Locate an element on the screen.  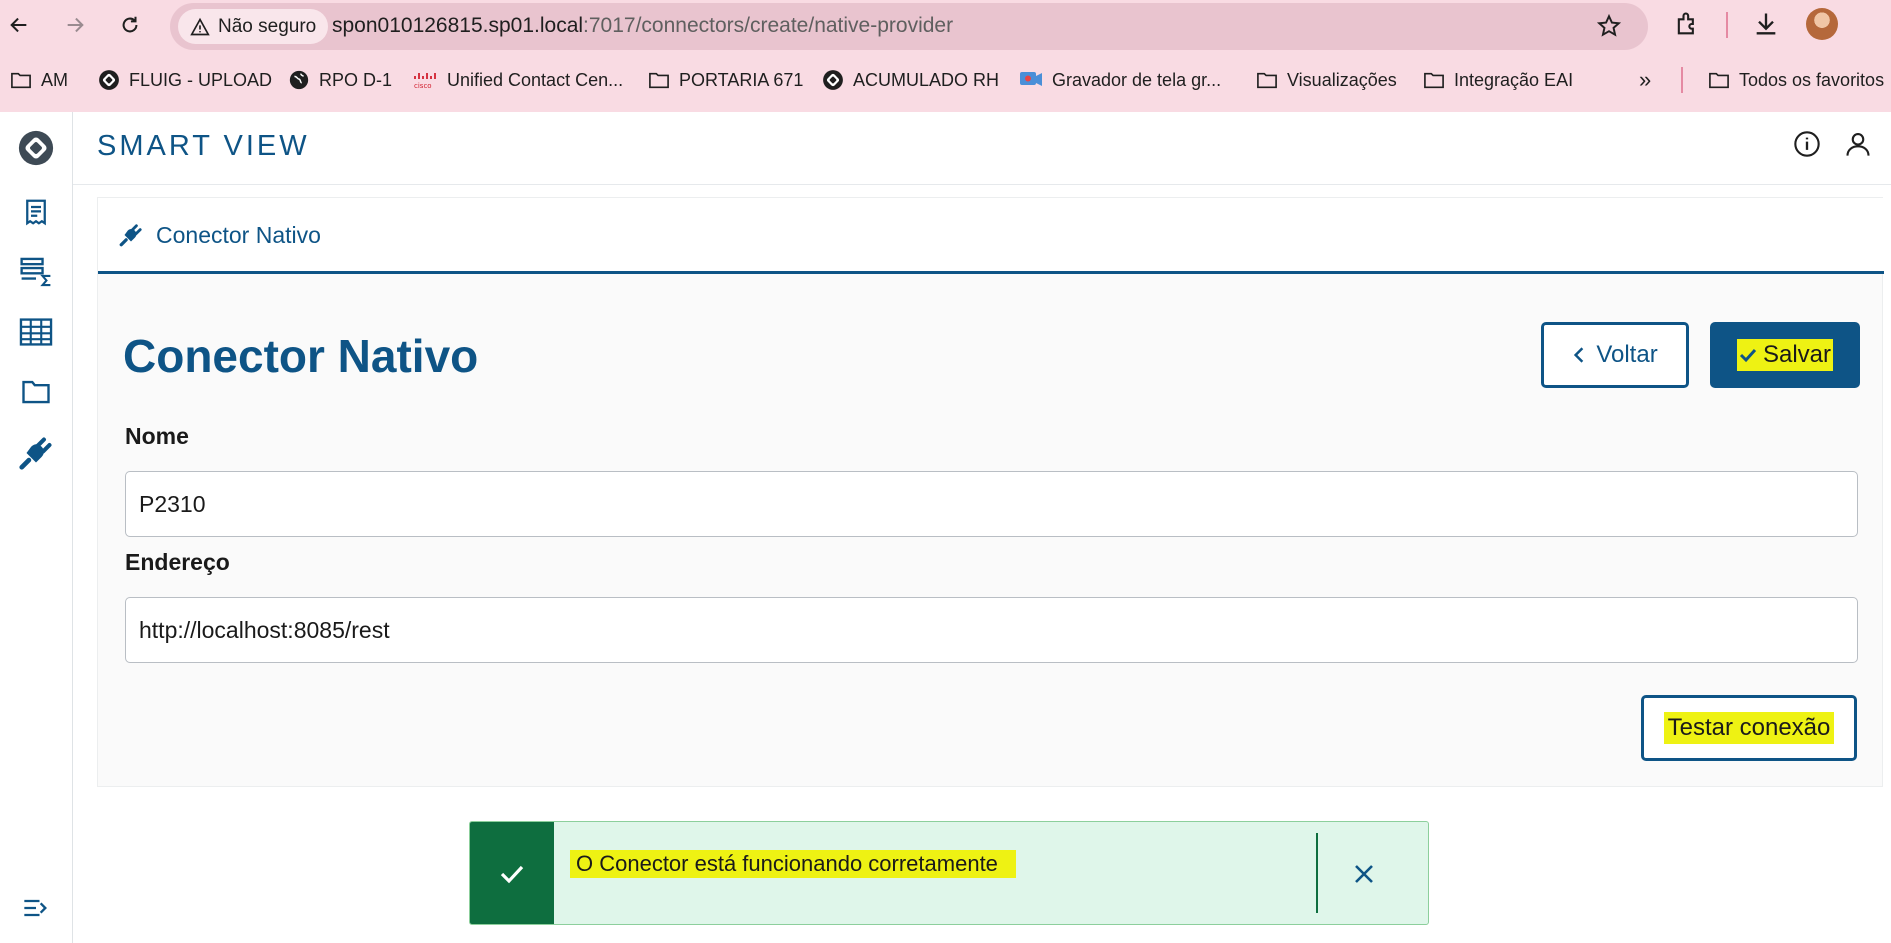
bookmark-item: ACUMULADO RH is located at coordinates (910, 80).